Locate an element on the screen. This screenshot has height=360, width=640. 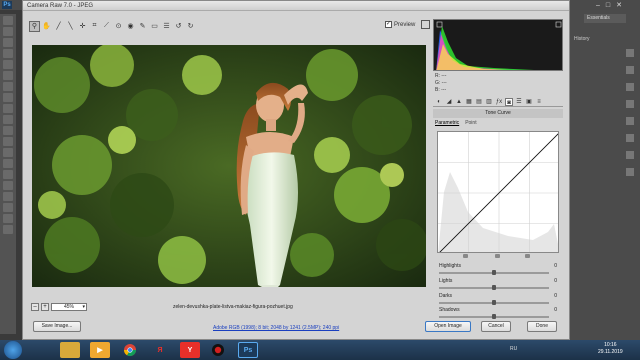
lasso-tool-icon is located at coordinates (8, 42).